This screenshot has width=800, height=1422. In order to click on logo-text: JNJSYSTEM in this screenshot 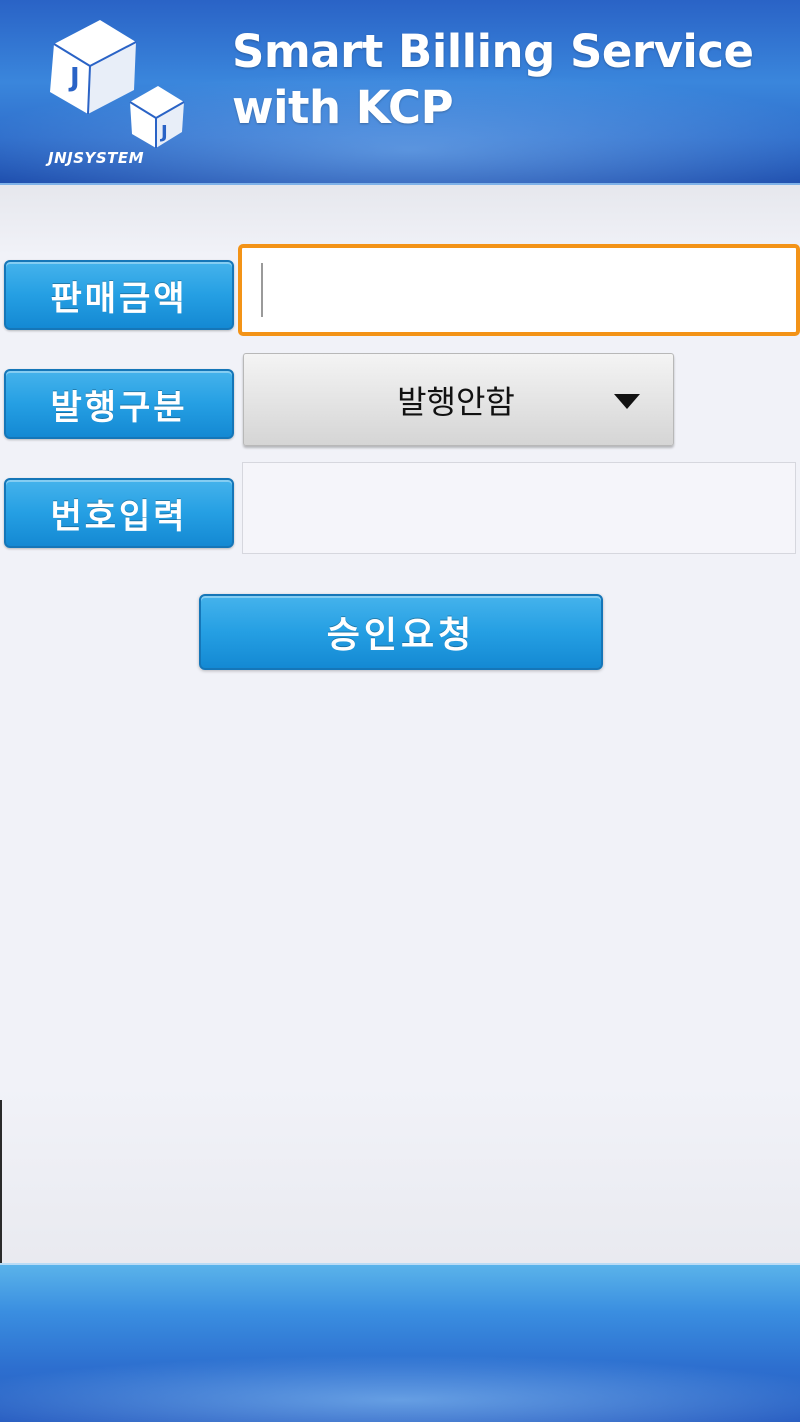, I will do `click(96, 158)`.